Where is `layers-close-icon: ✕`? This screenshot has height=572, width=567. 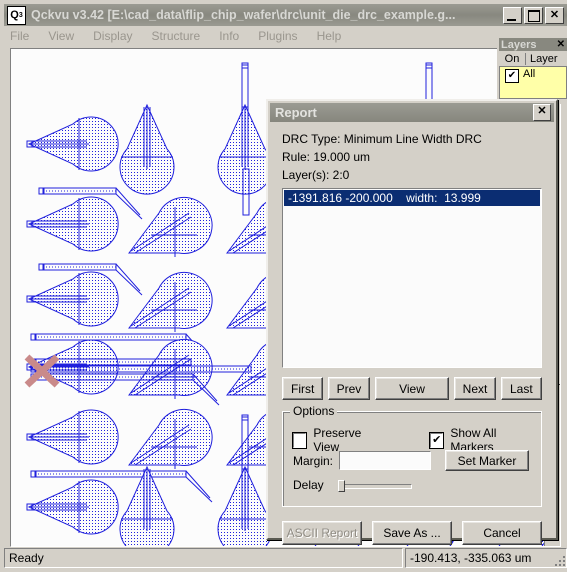
layers-close-icon: ✕ is located at coordinates (561, 44).